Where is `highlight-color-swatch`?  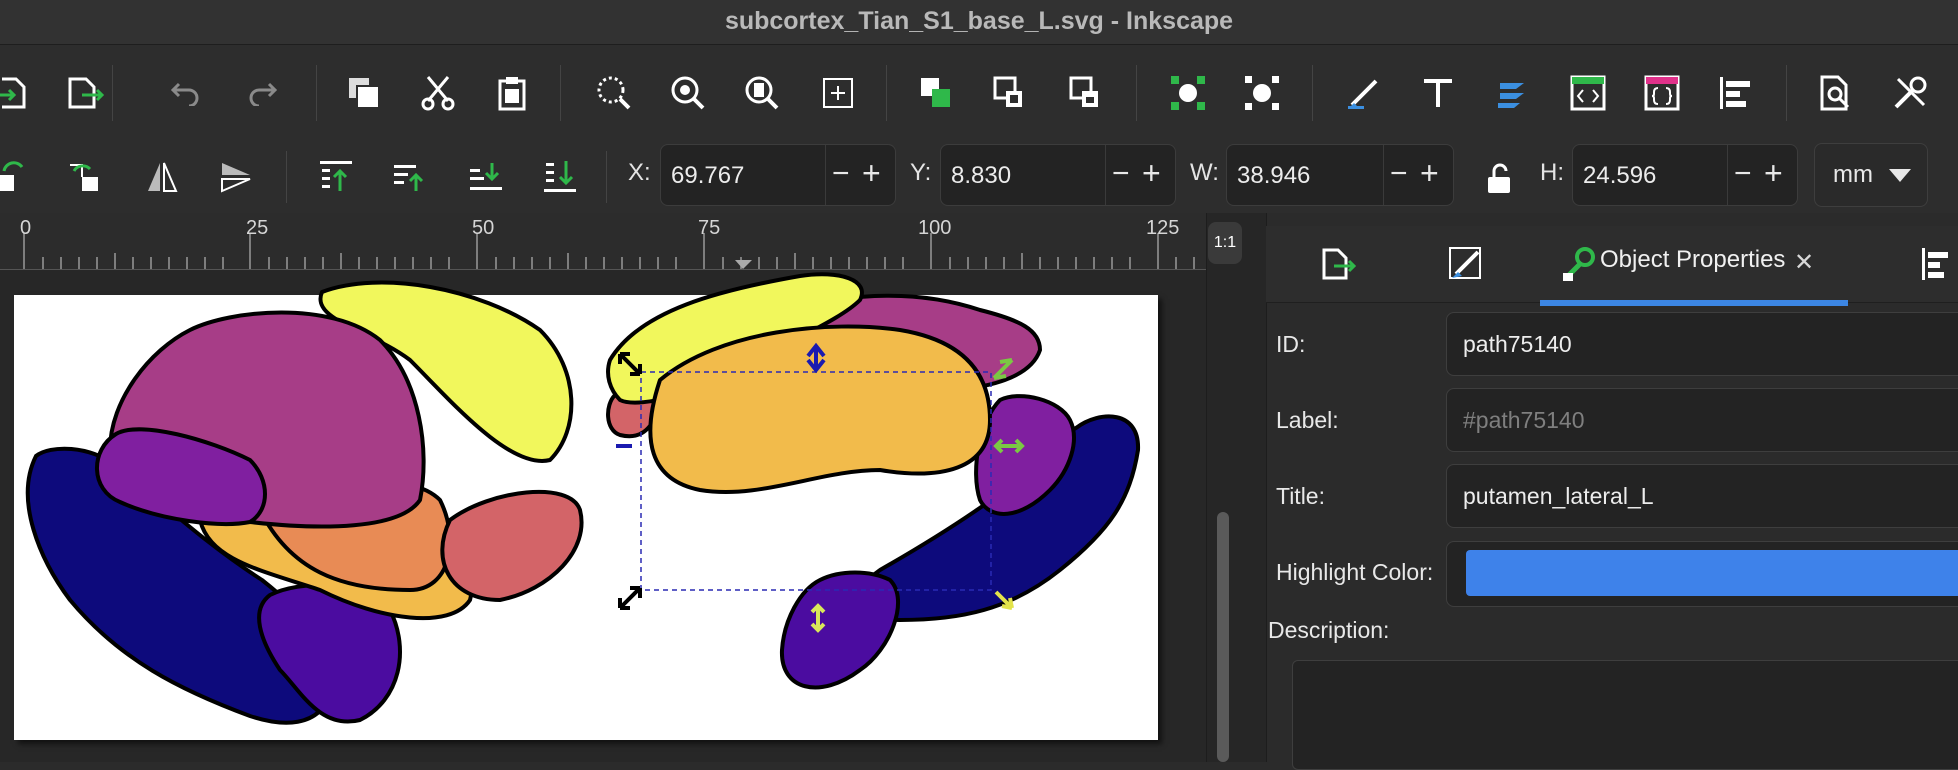 highlight-color-swatch is located at coordinates (1712, 573).